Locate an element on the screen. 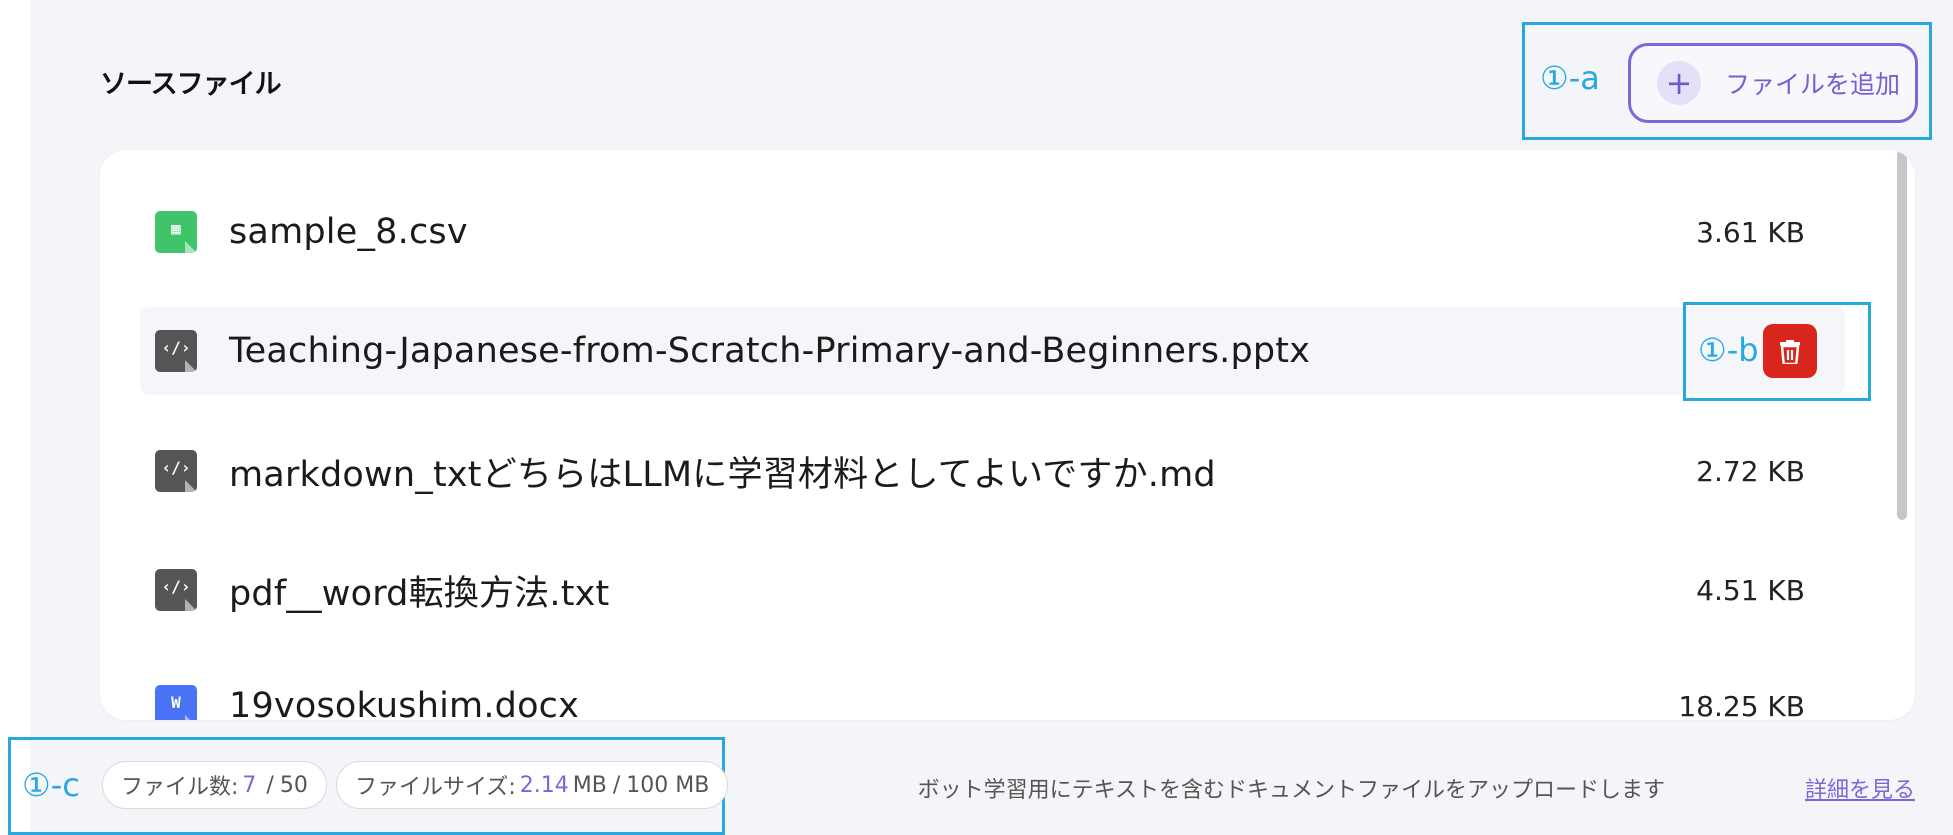 This screenshot has height=835, width=1953. file-size: 2.72 KB is located at coordinates (1750, 471).